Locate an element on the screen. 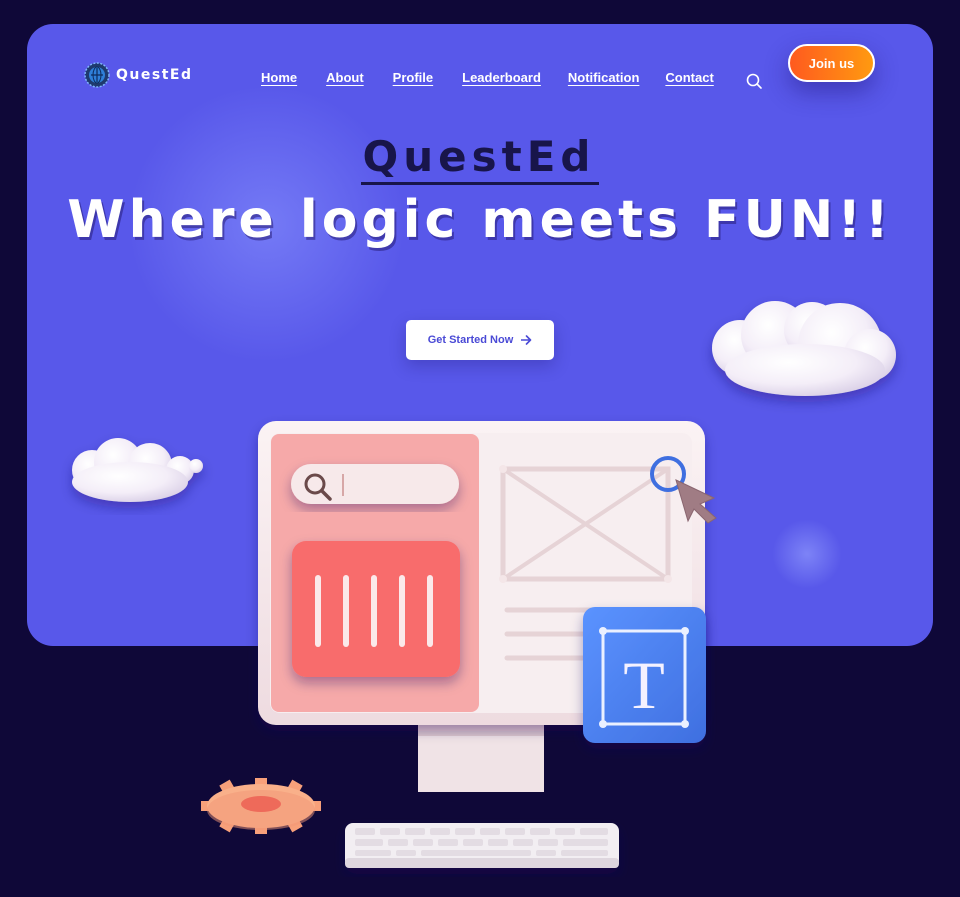 The width and height of the screenshot is (960, 897). cloud-right is located at coordinates (804, 348).